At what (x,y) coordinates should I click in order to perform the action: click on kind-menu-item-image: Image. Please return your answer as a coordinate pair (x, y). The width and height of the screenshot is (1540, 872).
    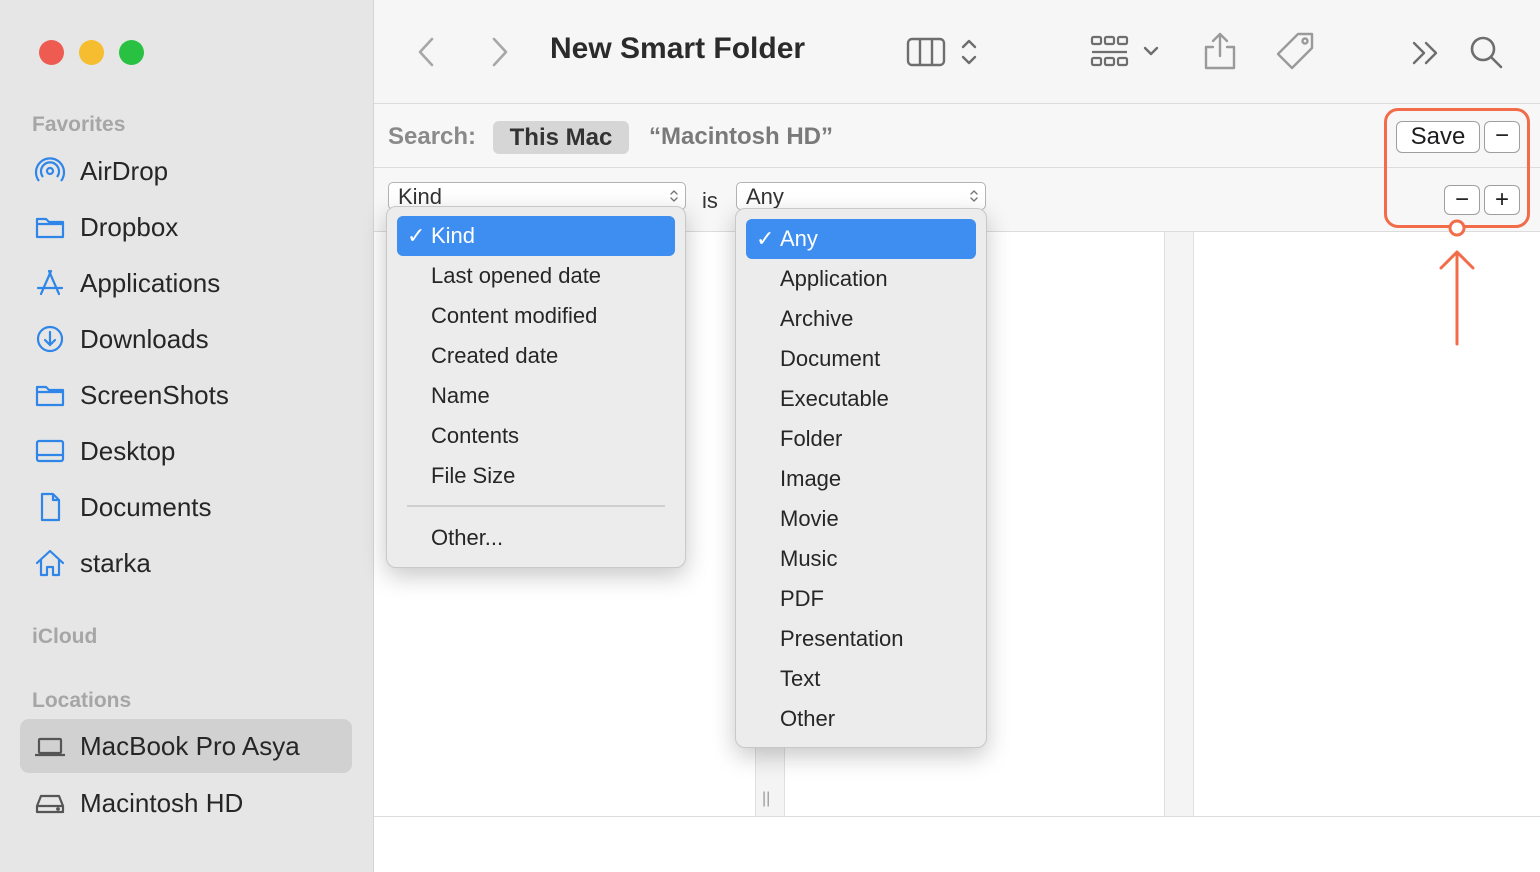
    Looking at the image, I should click on (861, 479).